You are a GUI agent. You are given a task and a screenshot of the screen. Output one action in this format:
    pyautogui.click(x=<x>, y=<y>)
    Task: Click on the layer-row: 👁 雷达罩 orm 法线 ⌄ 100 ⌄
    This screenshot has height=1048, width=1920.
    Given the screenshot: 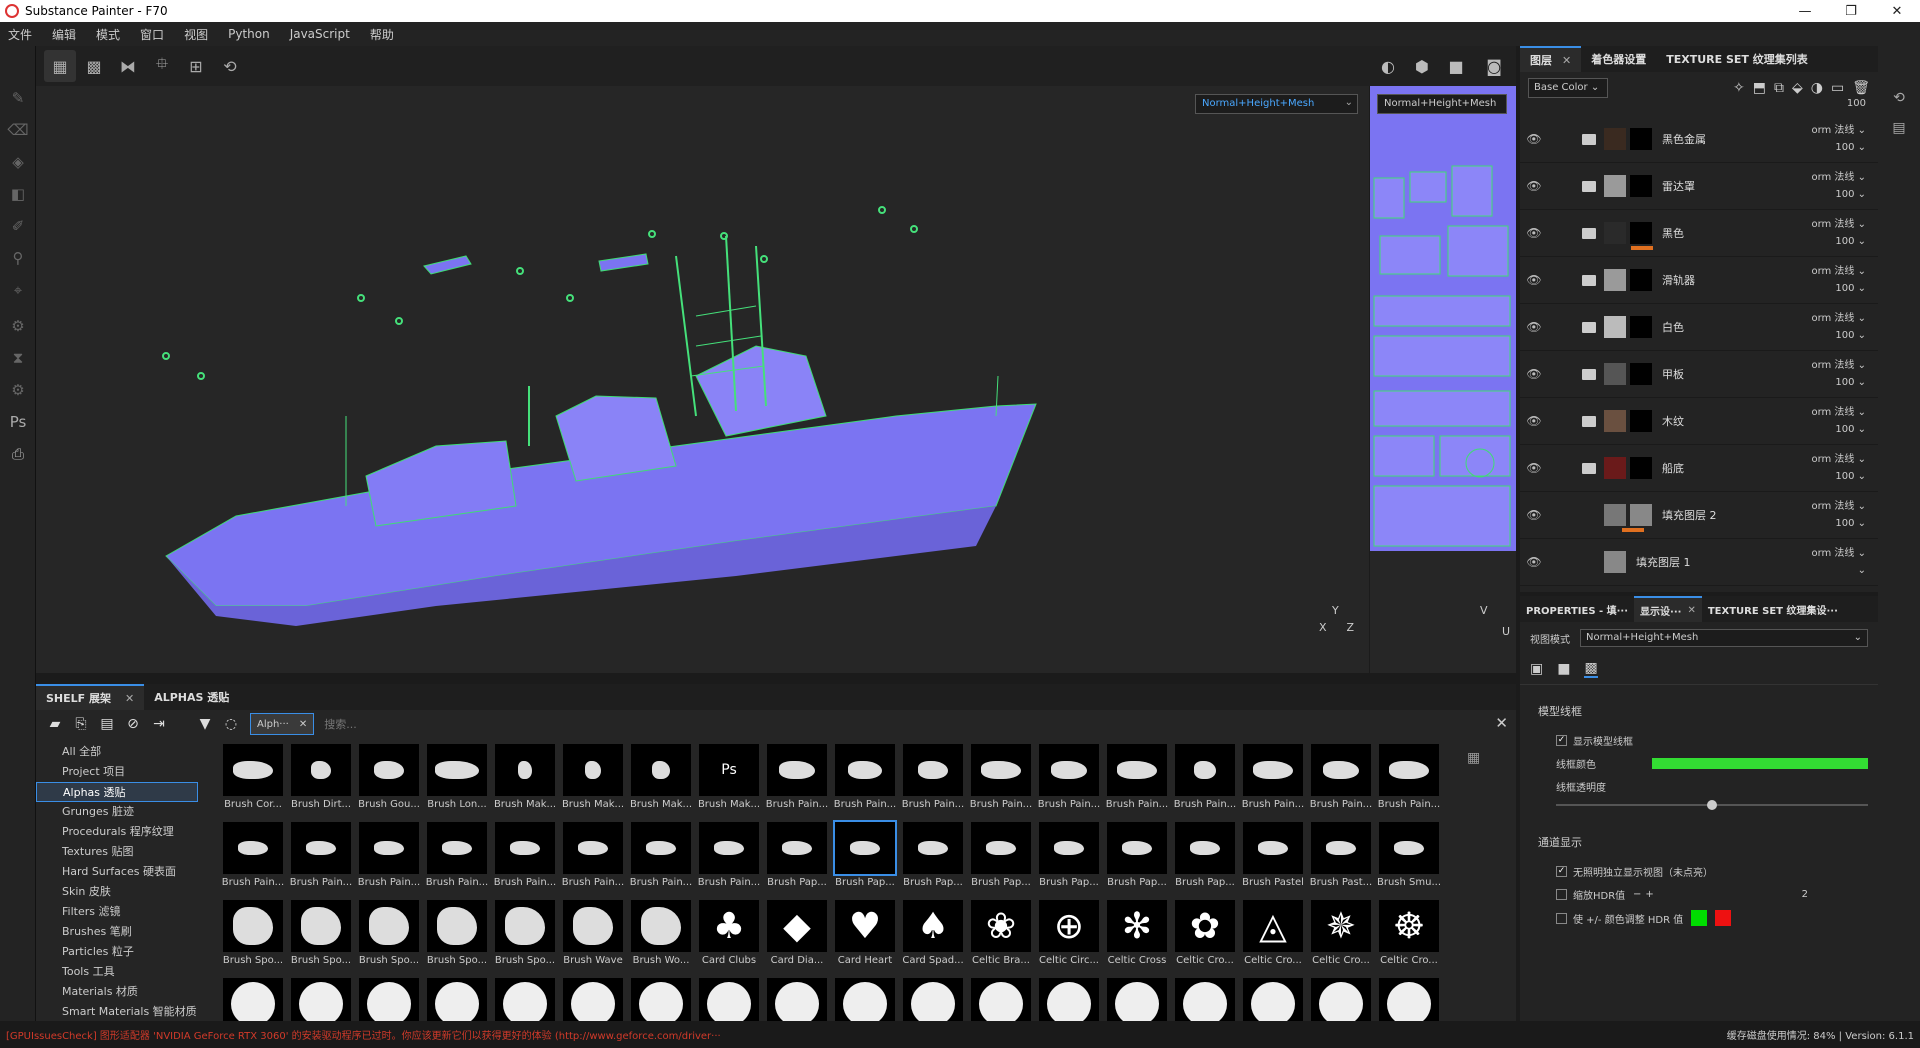 What is the action you would take?
    pyautogui.click(x=1699, y=186)
    